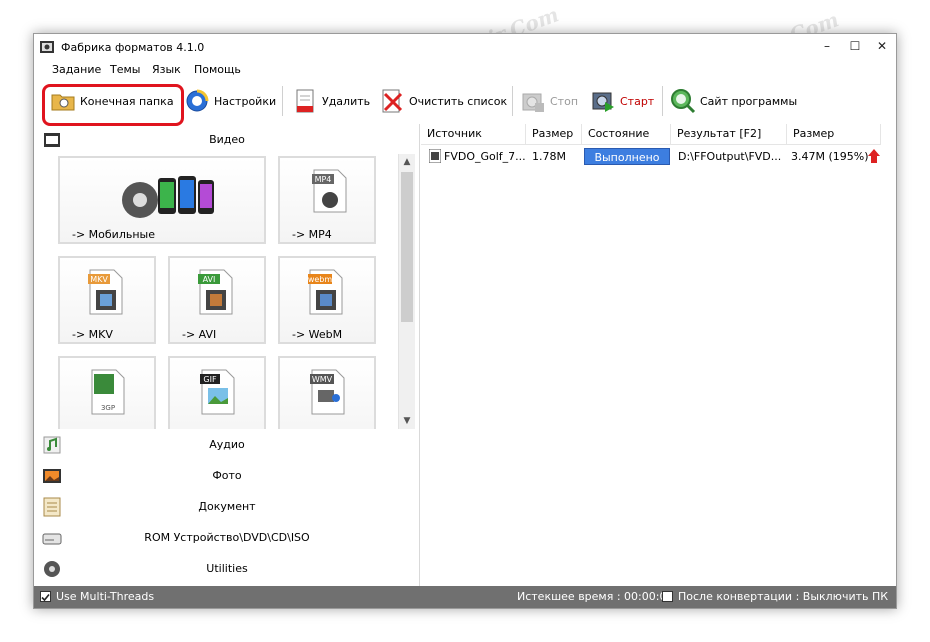 The height and width of the screenshot is (642, 930). What do you see at coordinates (99, 279) in the screenshot?
I see `mkv-tag: MKV` at bounding box center [99, 279].